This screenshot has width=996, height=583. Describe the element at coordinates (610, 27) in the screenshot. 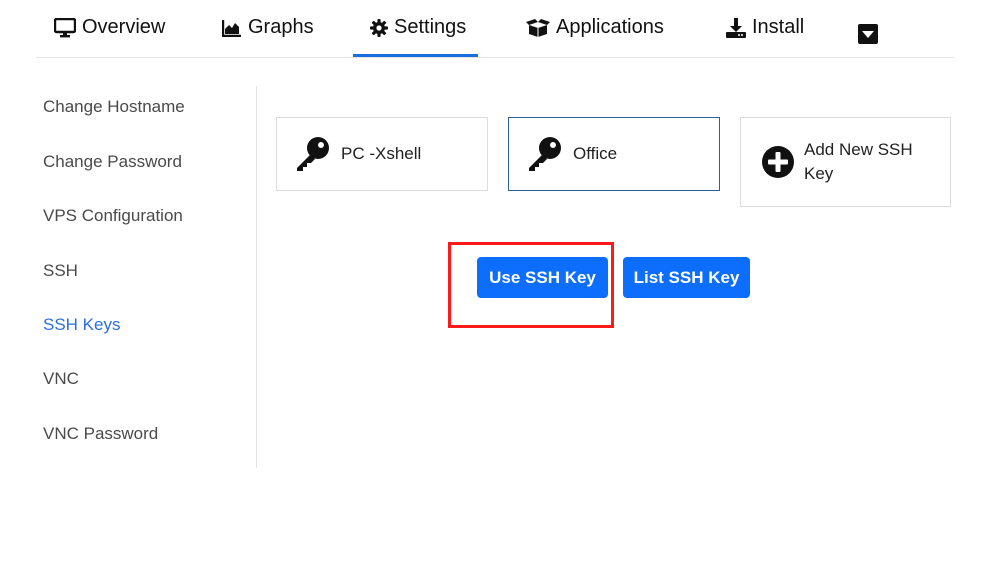

I see `tab-applications-label: Applications` at that location.